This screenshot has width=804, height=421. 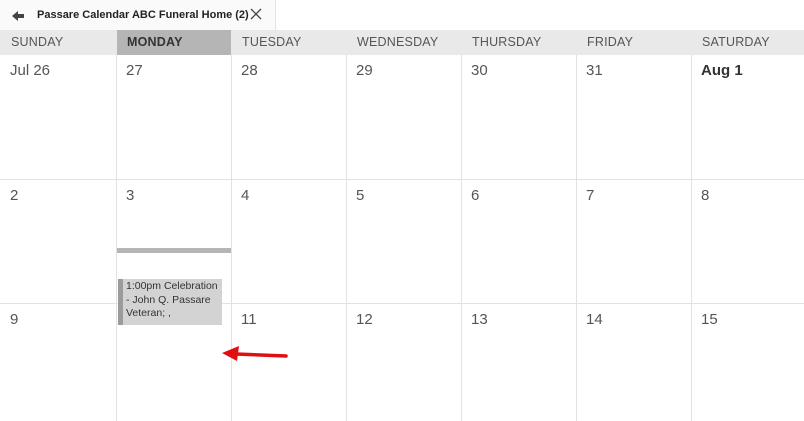 What do you see at coordinates (736, 42) in the screenshot?
I see `weekday-saturday: SATURDAY` at bounding box center [736, 42].